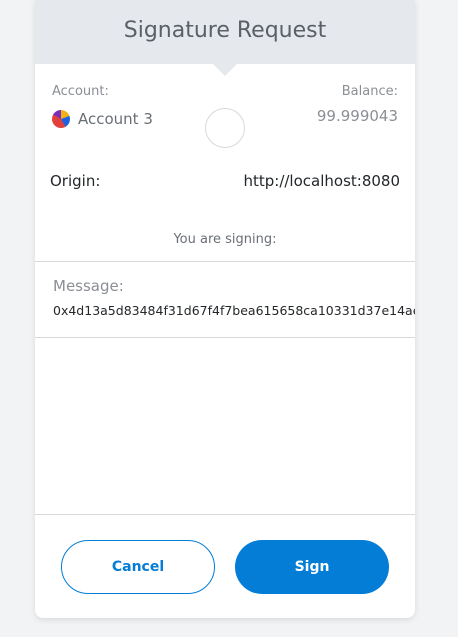 The width and height of the screenshot is (458, 637). Describe the element at coordinates (88, 286) in the screenshot. I see `message-label: Message:` at that location.